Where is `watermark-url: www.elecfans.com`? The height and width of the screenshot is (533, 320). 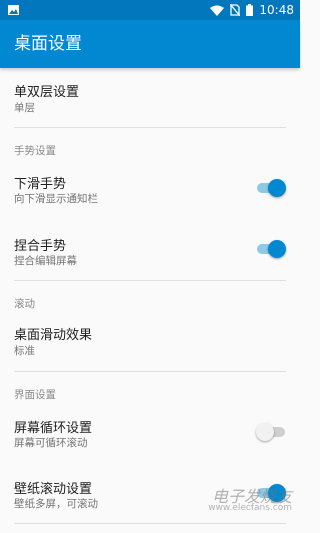
watermark-url: www.elecfans.com is located at coordinates (250, 508).